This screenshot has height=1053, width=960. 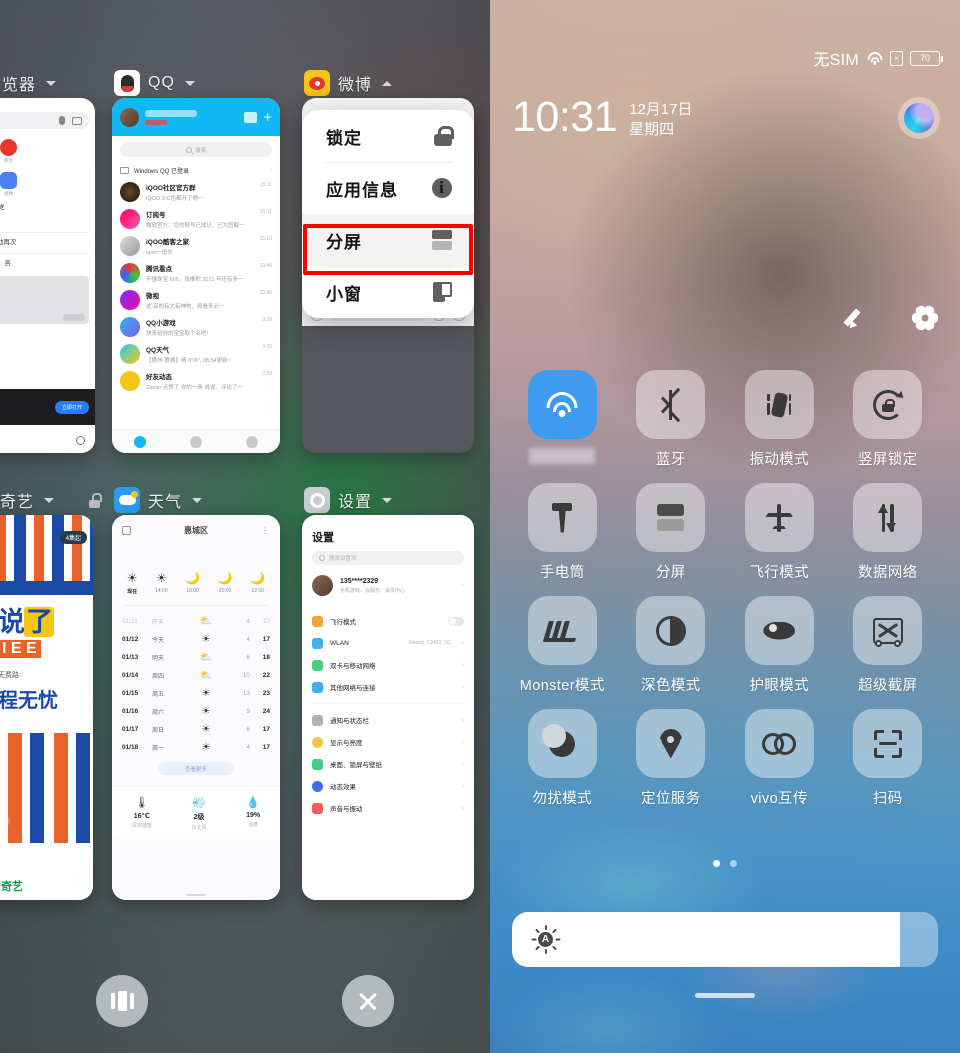 I want to click on promo-banner: 直击生鲜 立即打开, so click(x=47, y=407).